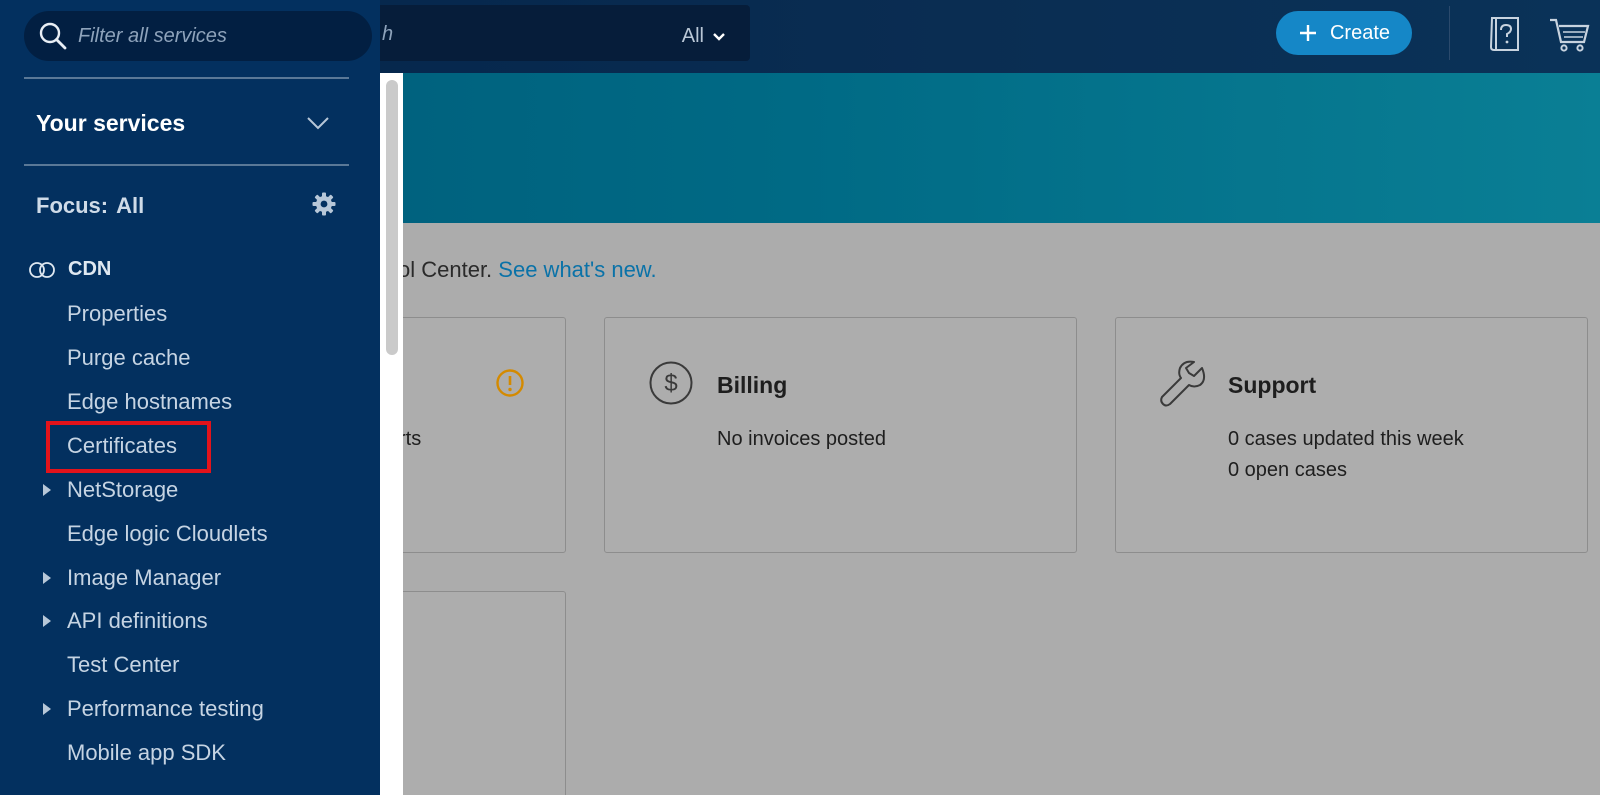 Image resolution: width=1600 pixels, height=795 pixels. What do you see at coordinates (218, 36) in the screenshot?
I see `filter-services-input` at bounding box center [218, 36].